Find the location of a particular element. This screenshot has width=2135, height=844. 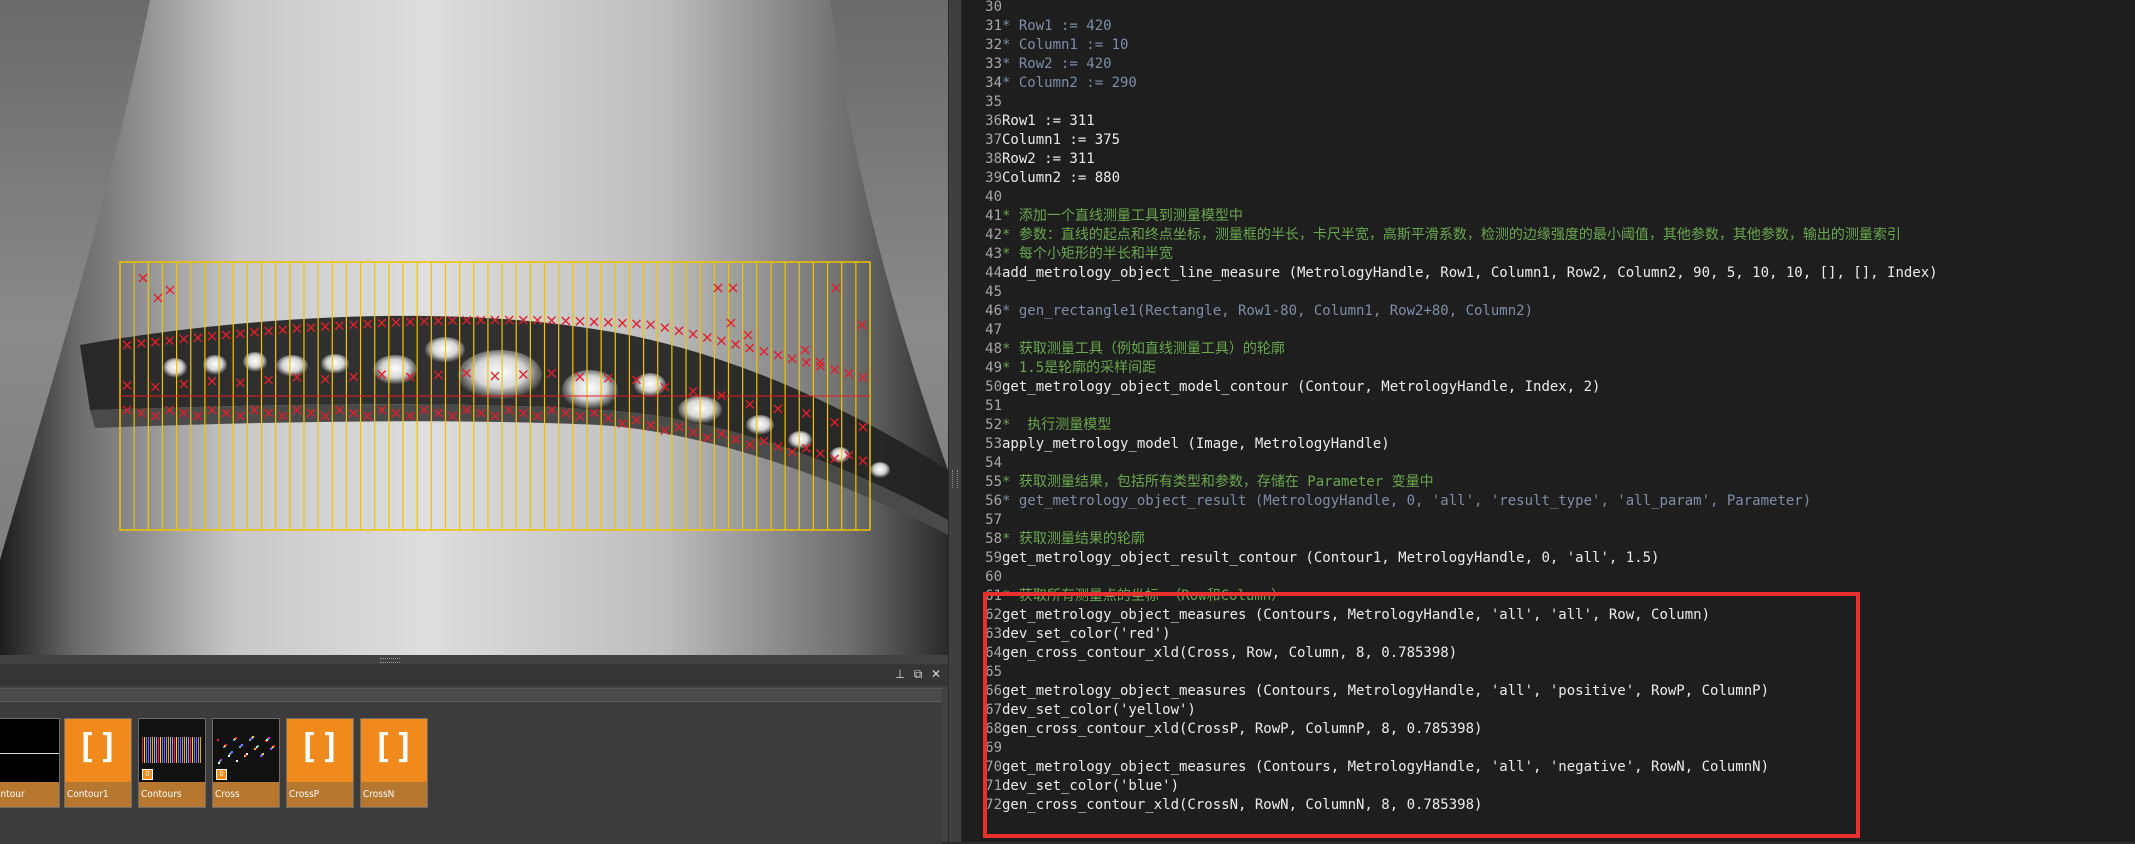

line-number: 61 is located at coordinates (982, 596).